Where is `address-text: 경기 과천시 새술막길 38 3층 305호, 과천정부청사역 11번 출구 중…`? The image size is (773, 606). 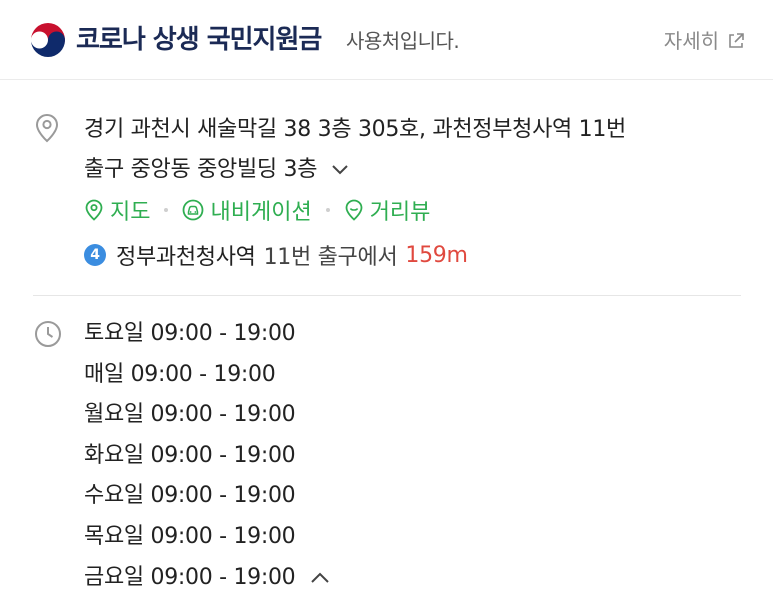
address-text: 경기 과천시 새술막길 38 3층 305호, 과천정부청사역 11번 출구 중… is located at coordinates (419, 150).